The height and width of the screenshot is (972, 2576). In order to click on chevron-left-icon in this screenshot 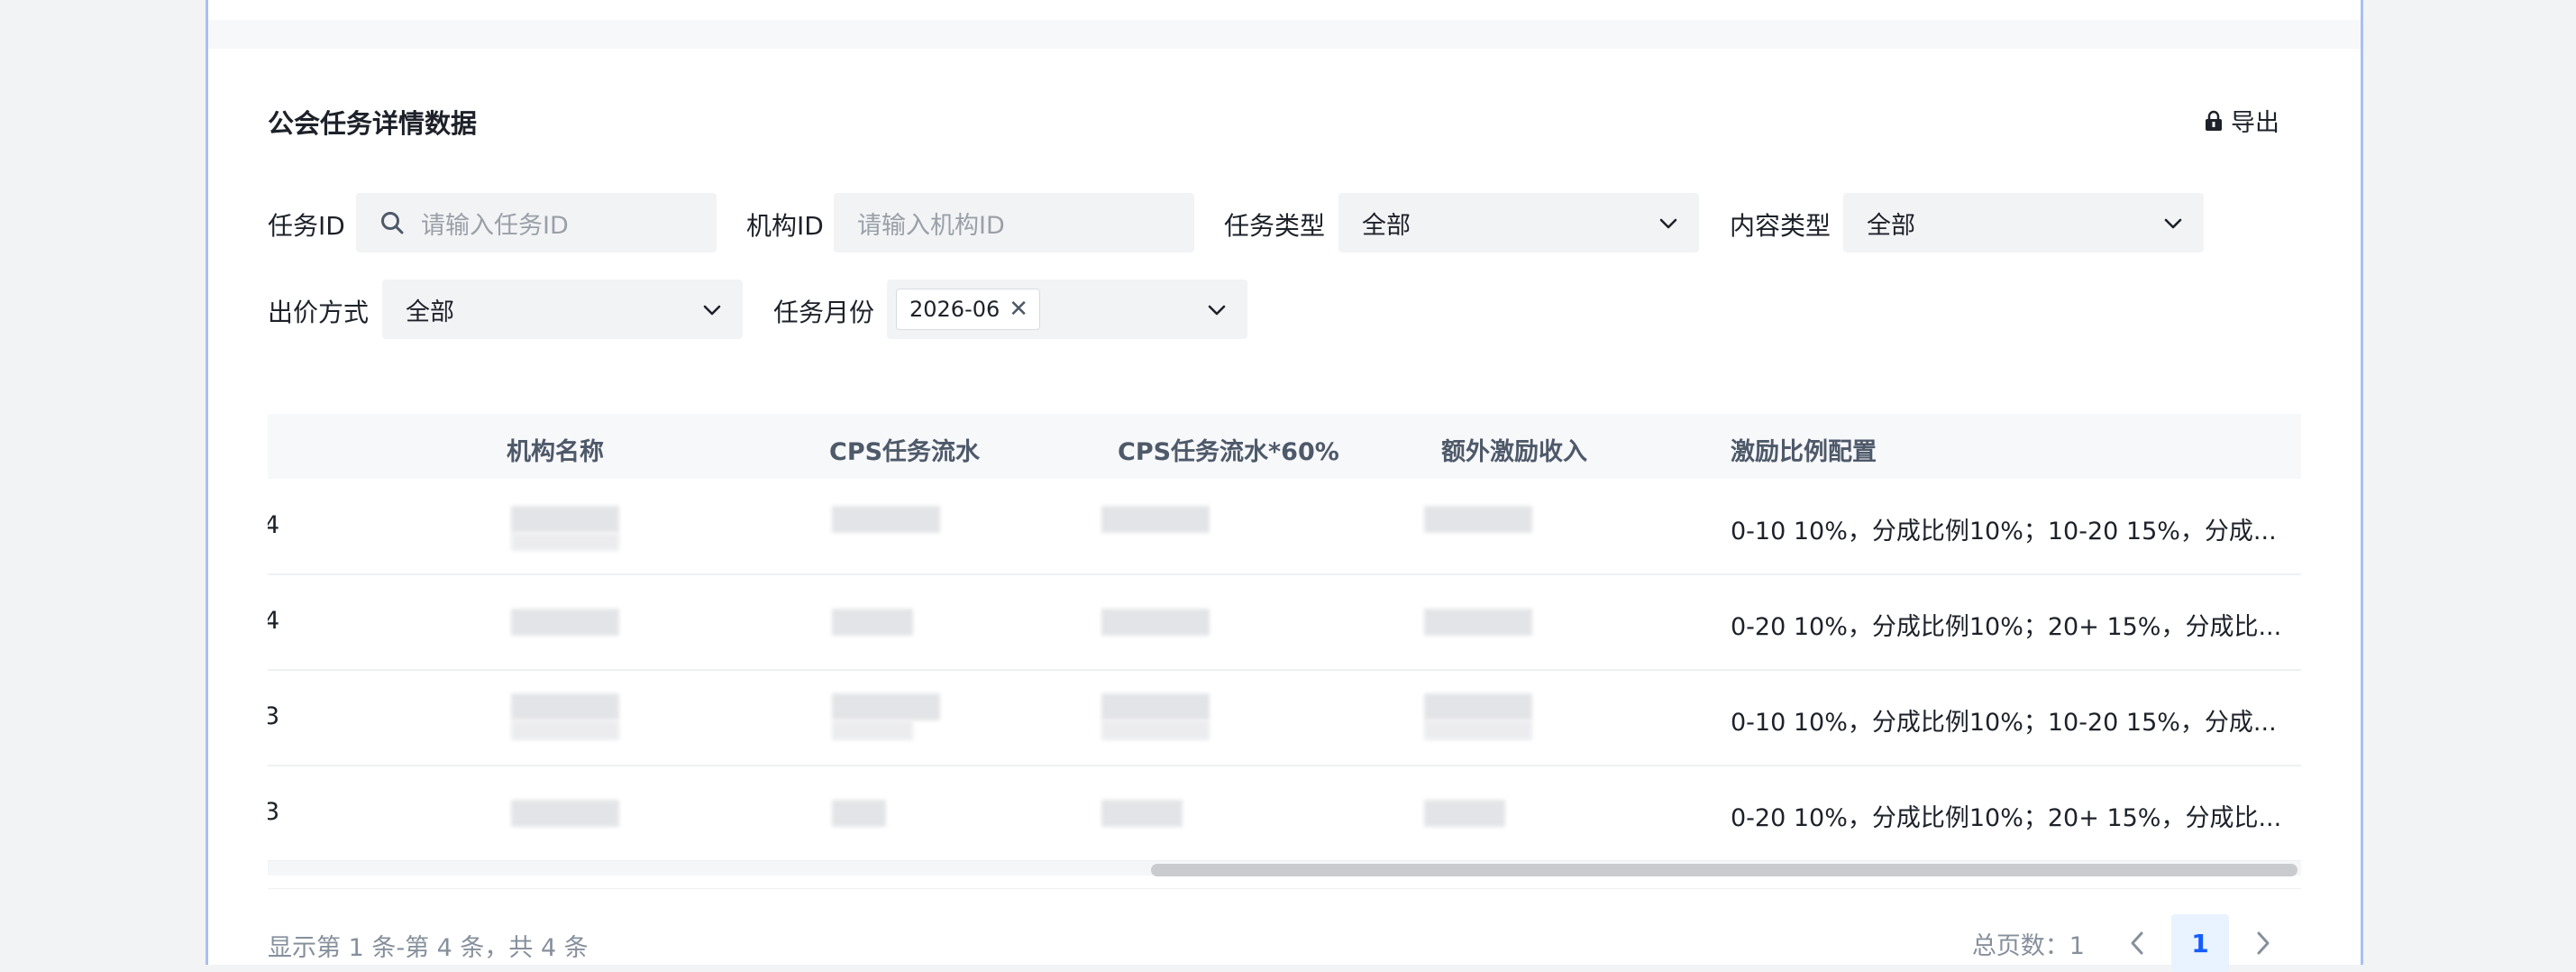, I will do `click(2137, 943)`.